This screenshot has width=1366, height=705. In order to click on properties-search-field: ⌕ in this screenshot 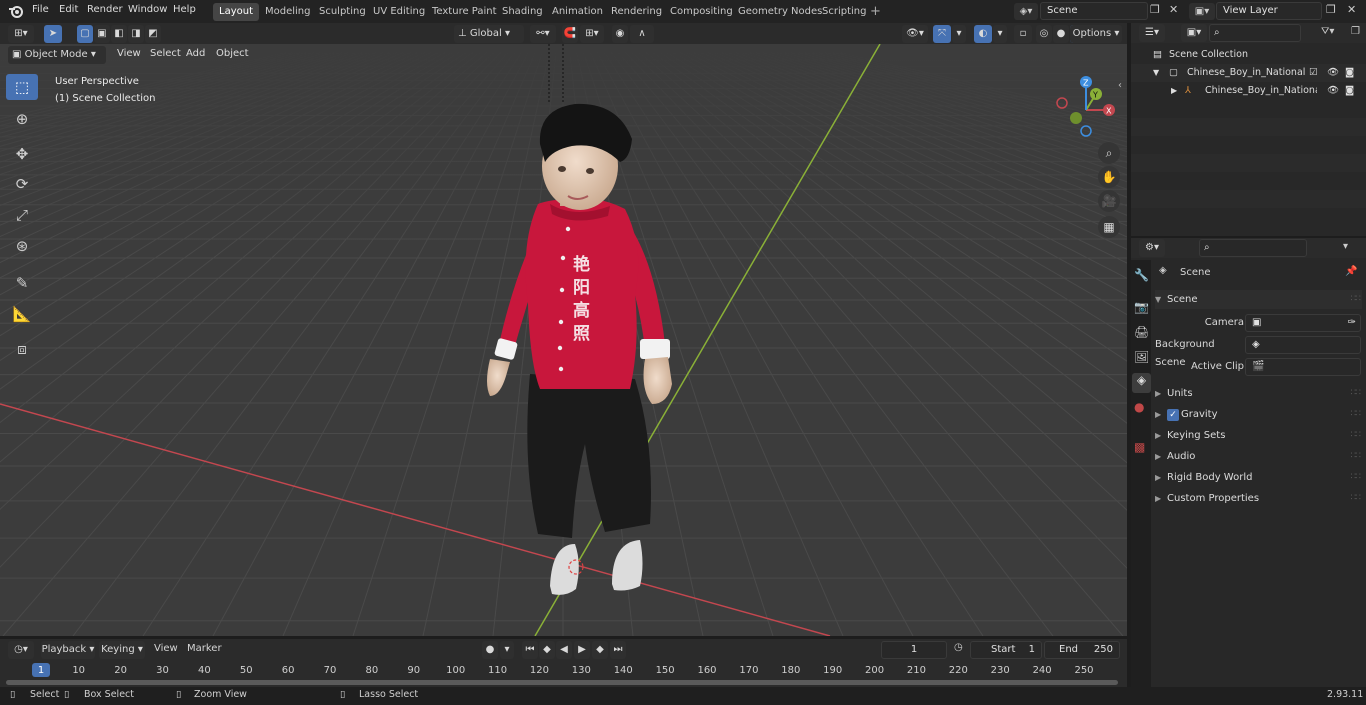, I will do `click(1253, 248)`.